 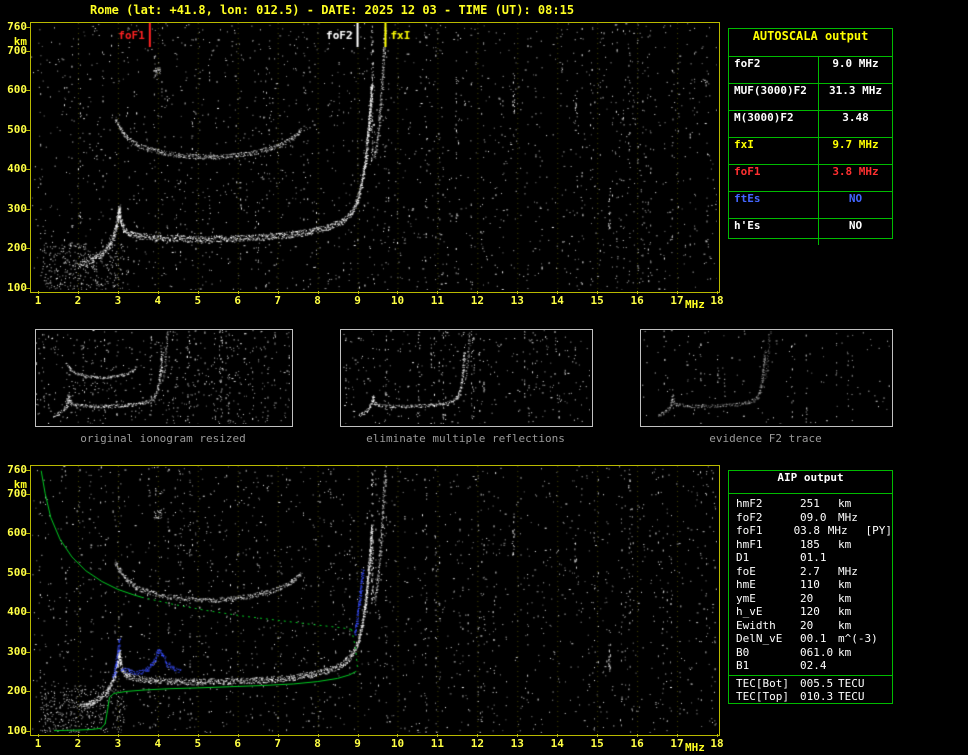 I want to click on autoscala-row-label: foF2, so click(x=774, y=70).